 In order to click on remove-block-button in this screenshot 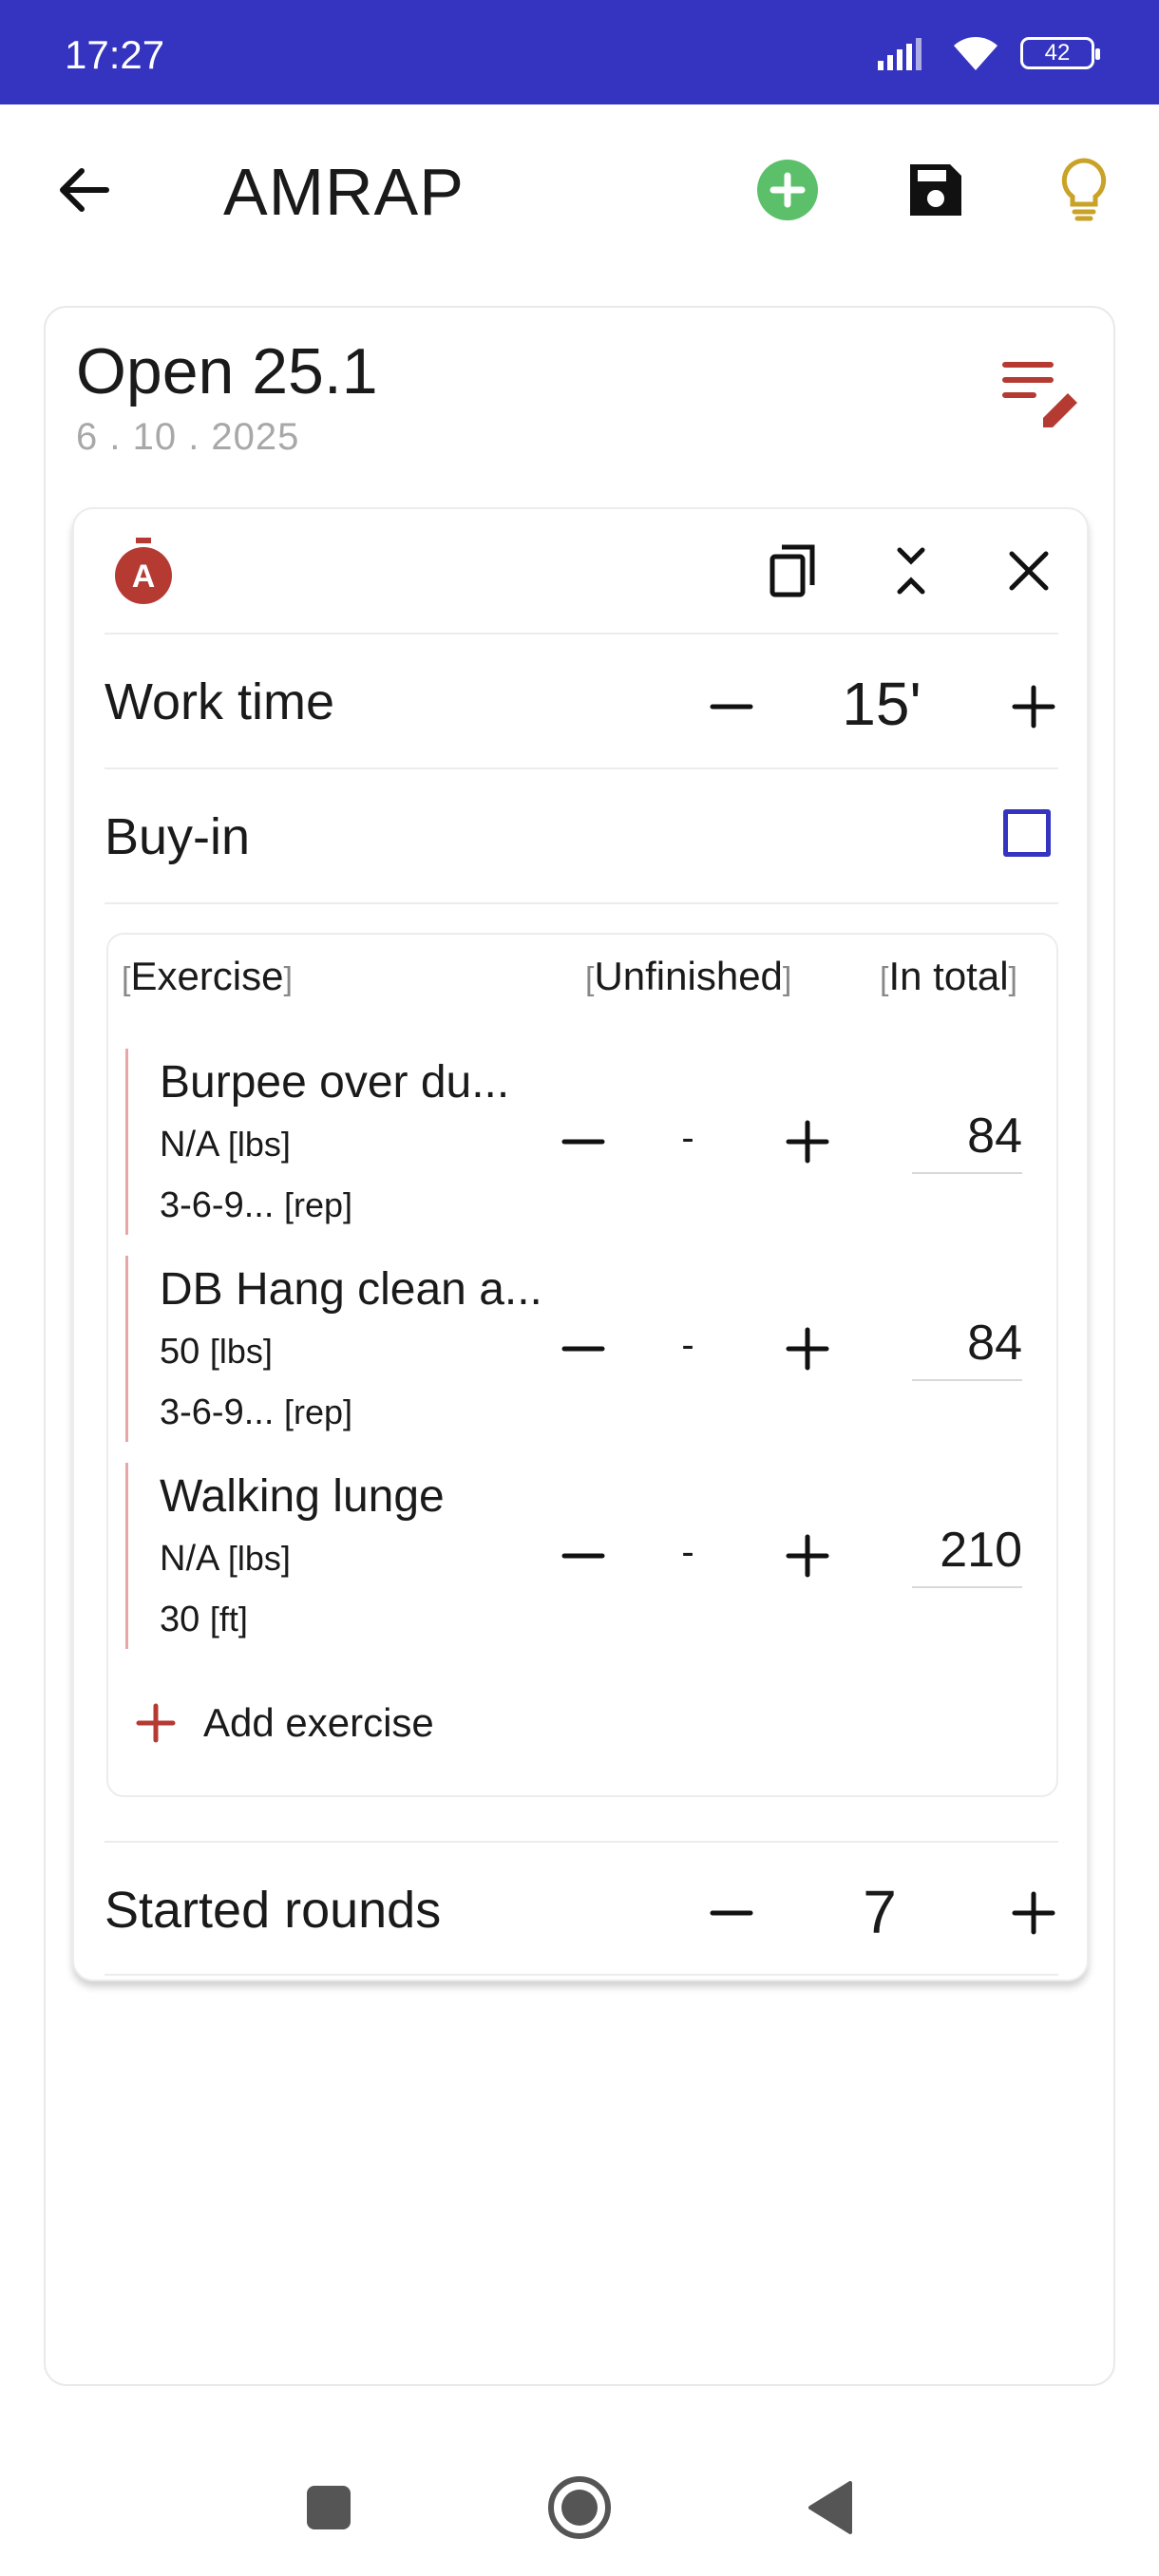, I will do `click(1029, 571)`.